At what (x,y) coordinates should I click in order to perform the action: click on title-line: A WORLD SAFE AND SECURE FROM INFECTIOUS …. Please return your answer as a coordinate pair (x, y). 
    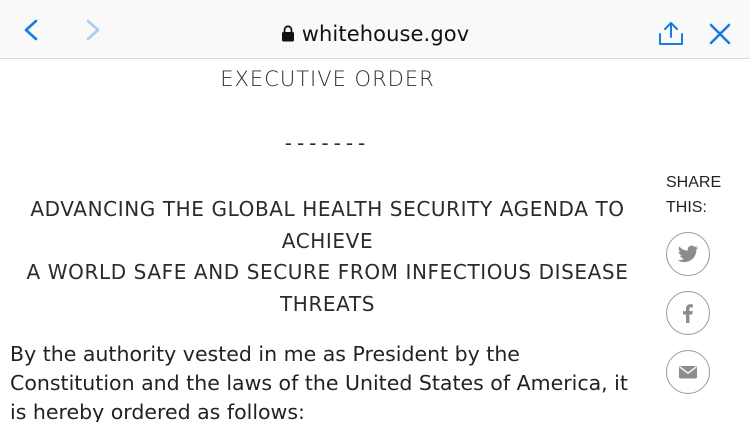
    Looking at the image, I should click on (327, 272).